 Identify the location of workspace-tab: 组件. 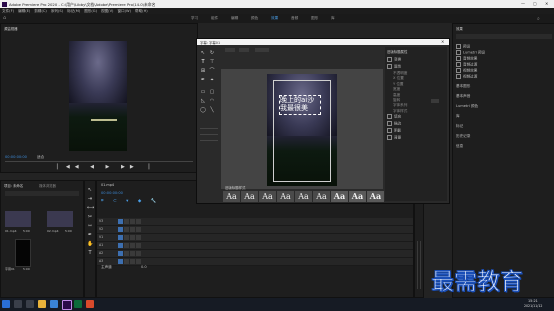
(214, 18).